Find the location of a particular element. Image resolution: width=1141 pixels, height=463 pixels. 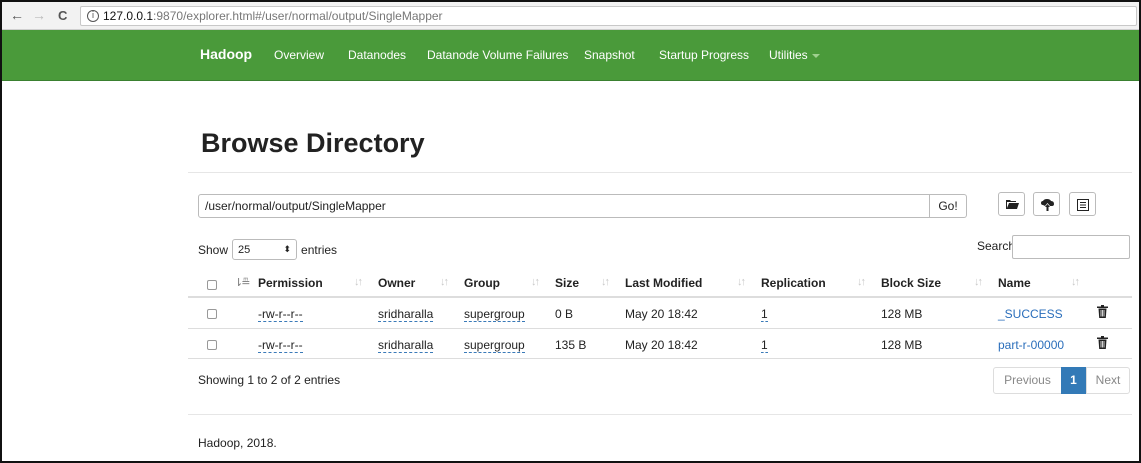

previous-button: Previous is located at coordinates (1027, 380).